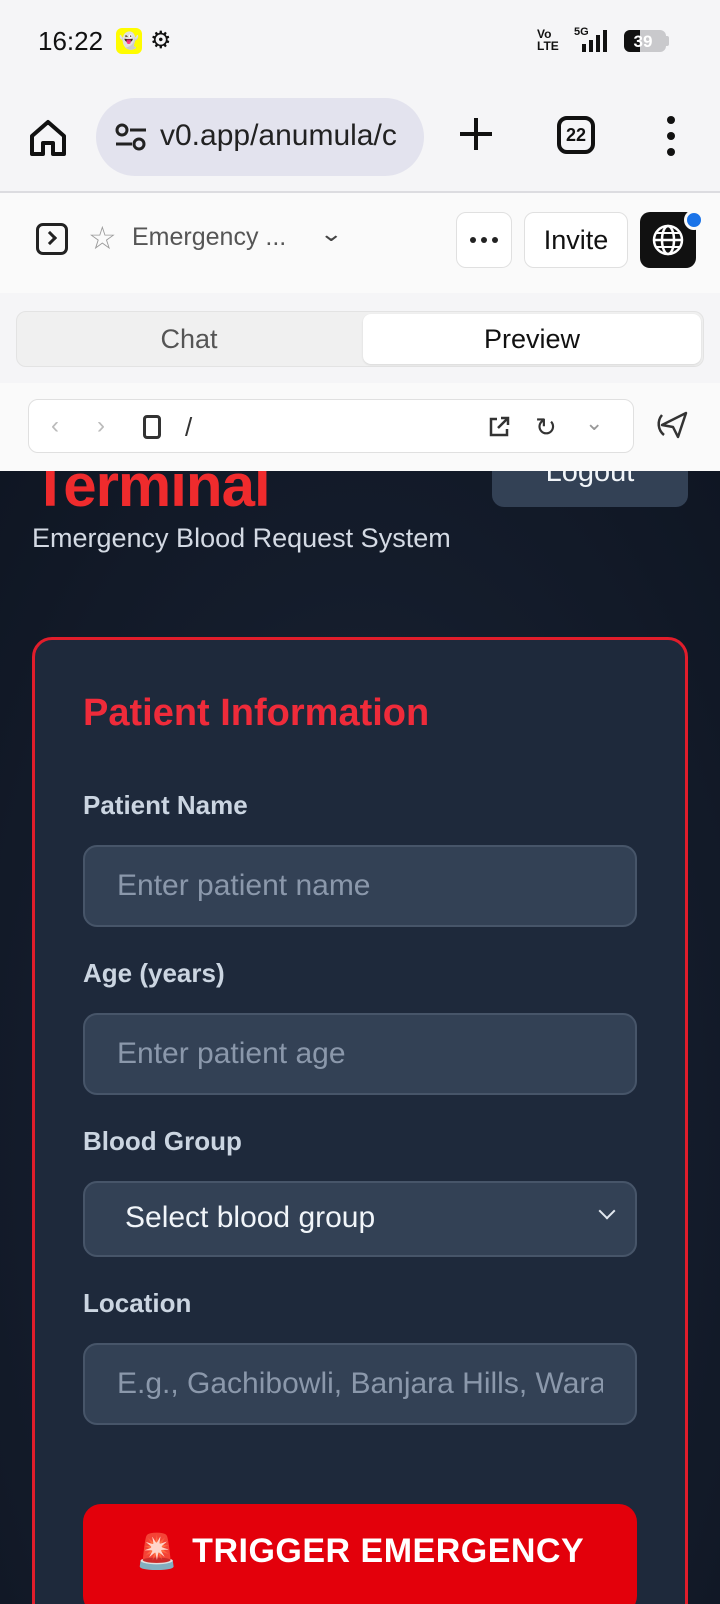 The image size is (720, 1604). I want to click on age-label: Age (years), so click(154, 973).